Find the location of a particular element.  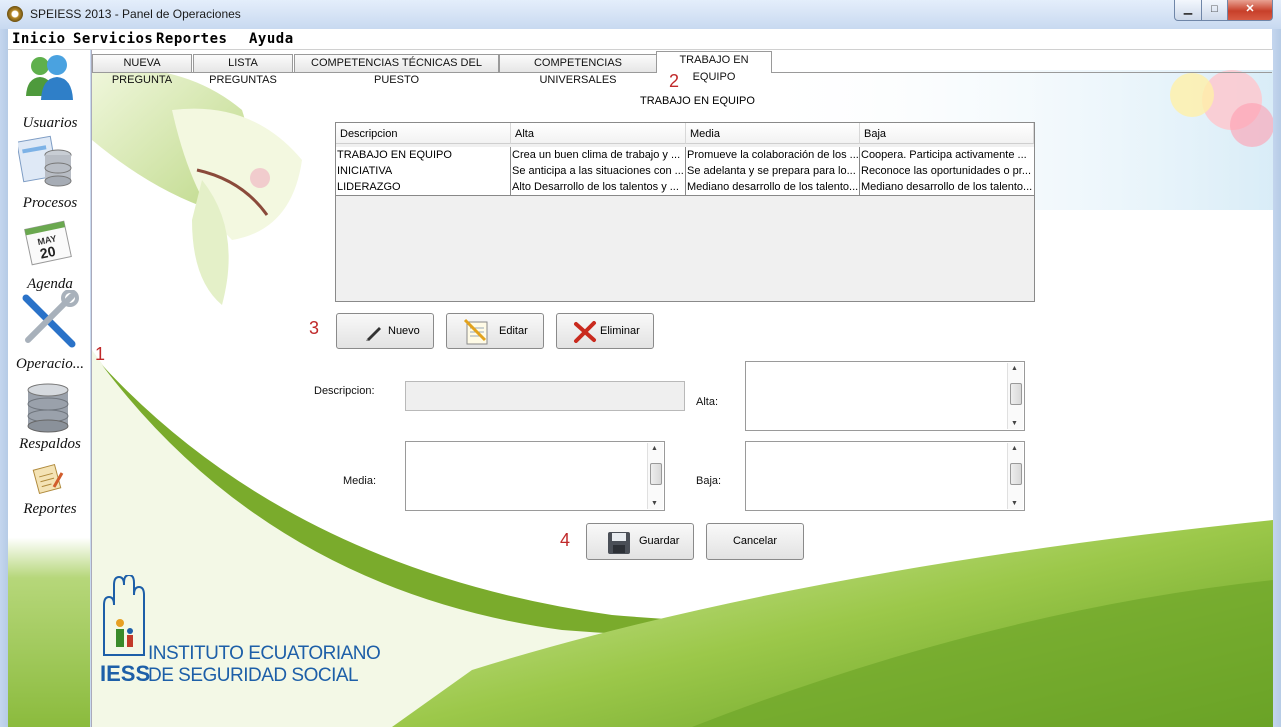

sidebar-item-procesos: Procesos is located at coordinates (50, 203).